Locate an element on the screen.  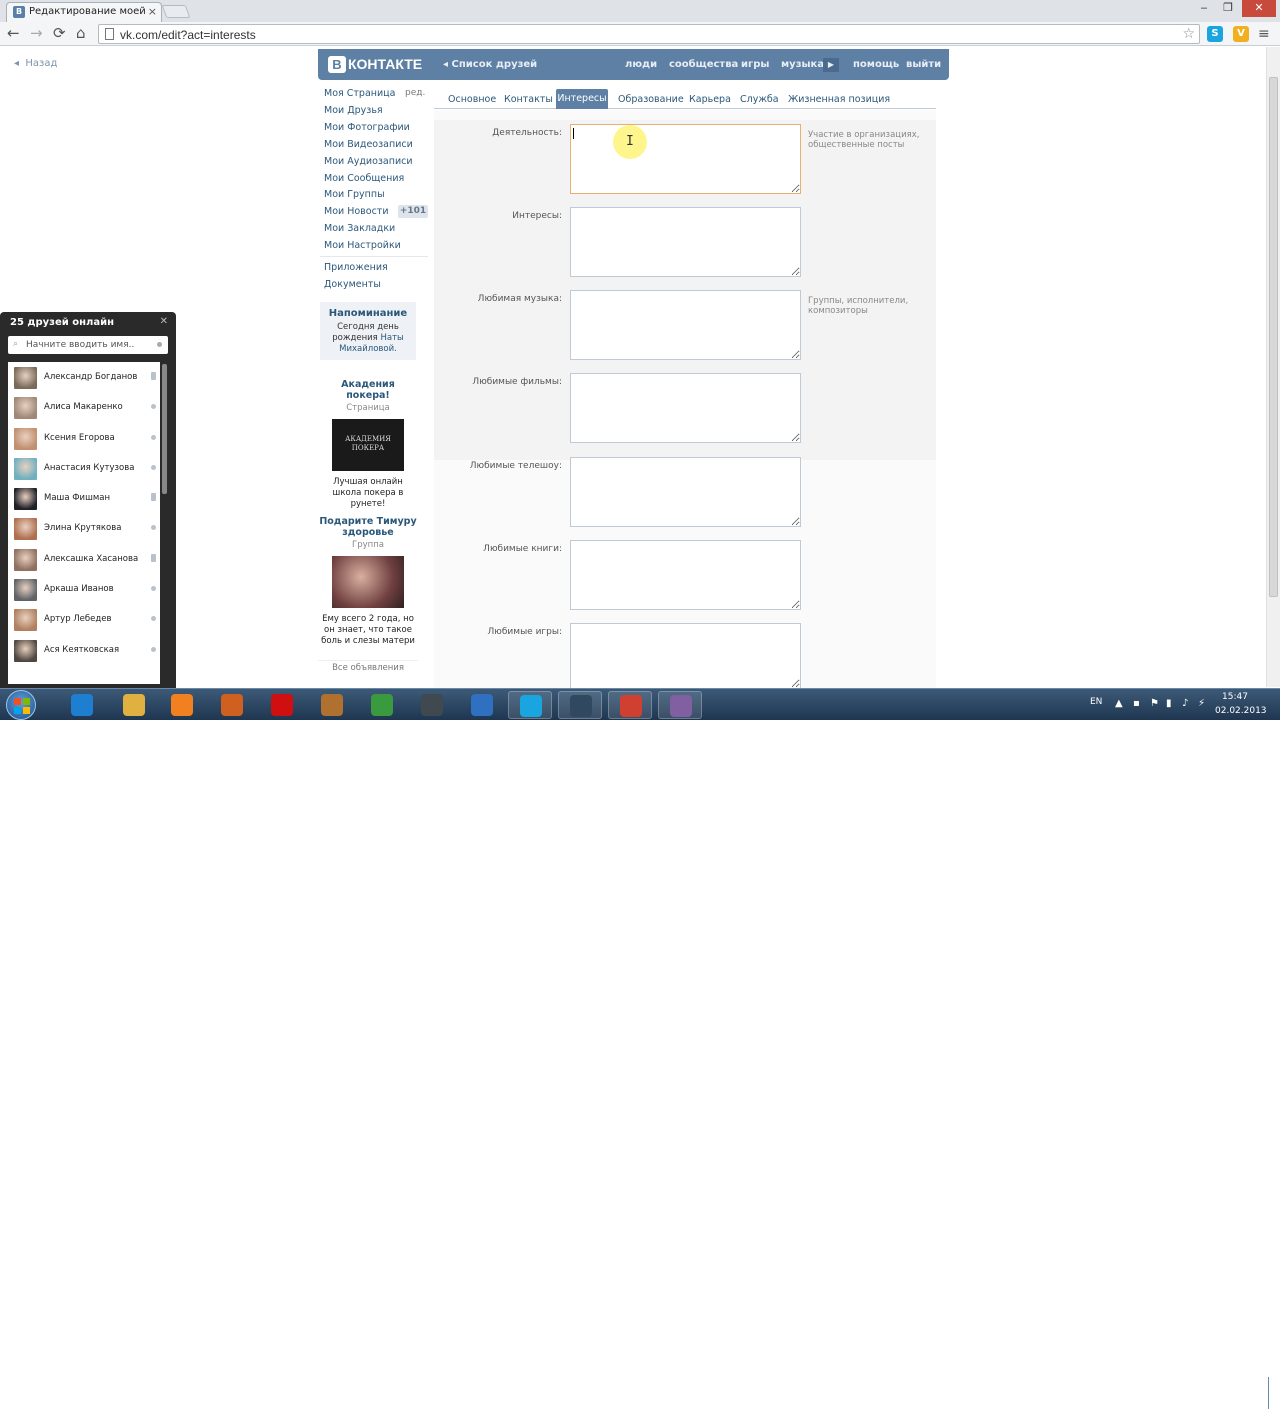
shield-ext-icon: V is located at coordinates (1241, 34).